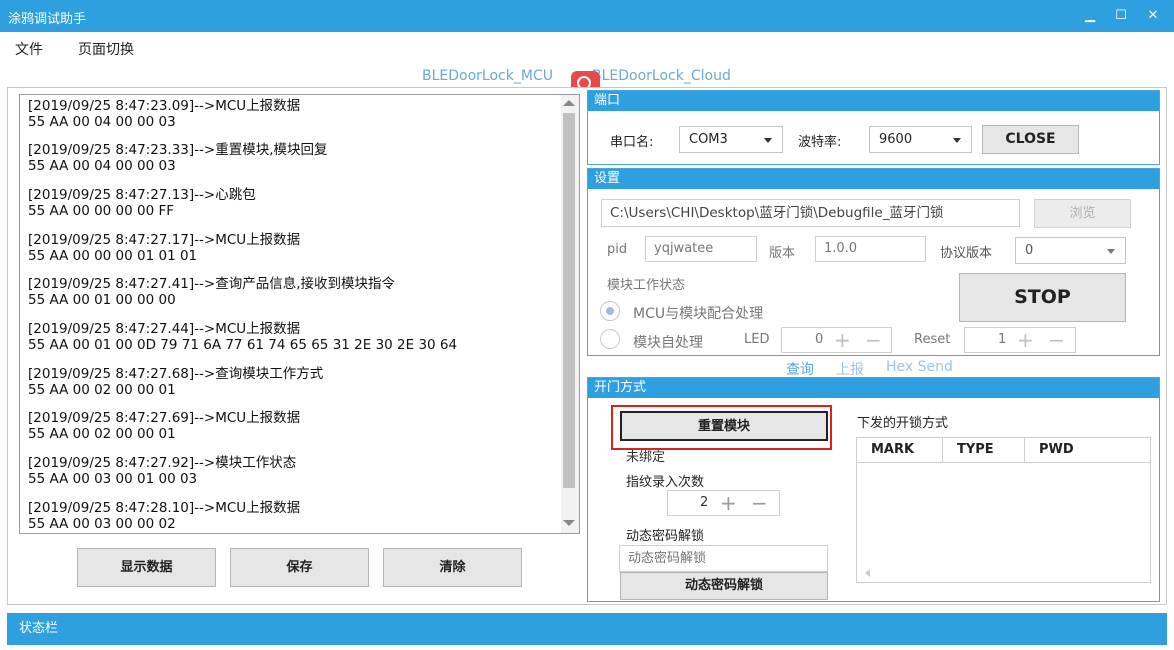  I want to click on scroll-up-icon, so click(569, 103).